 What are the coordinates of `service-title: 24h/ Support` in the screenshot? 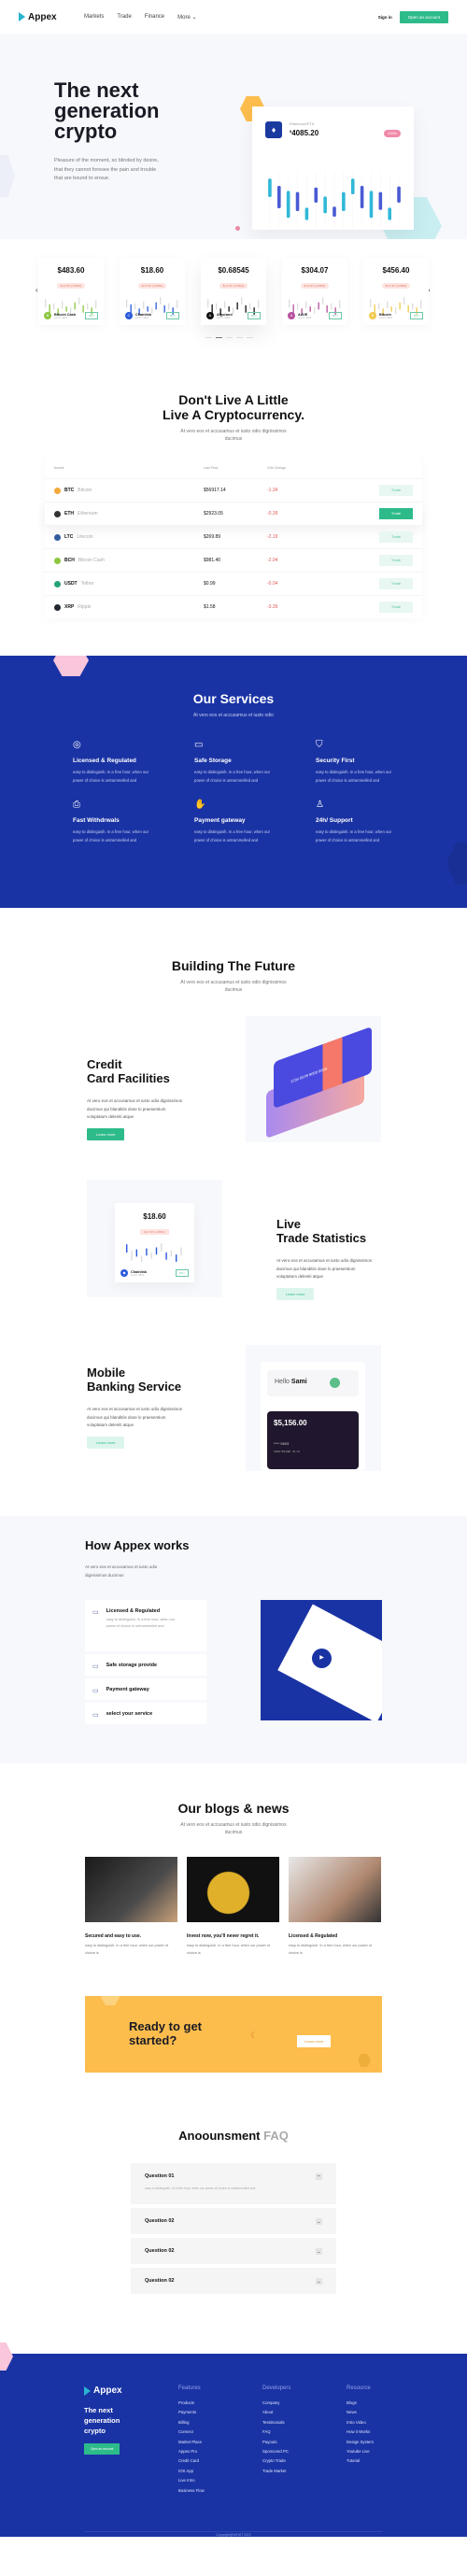 It's located at (335, 820).